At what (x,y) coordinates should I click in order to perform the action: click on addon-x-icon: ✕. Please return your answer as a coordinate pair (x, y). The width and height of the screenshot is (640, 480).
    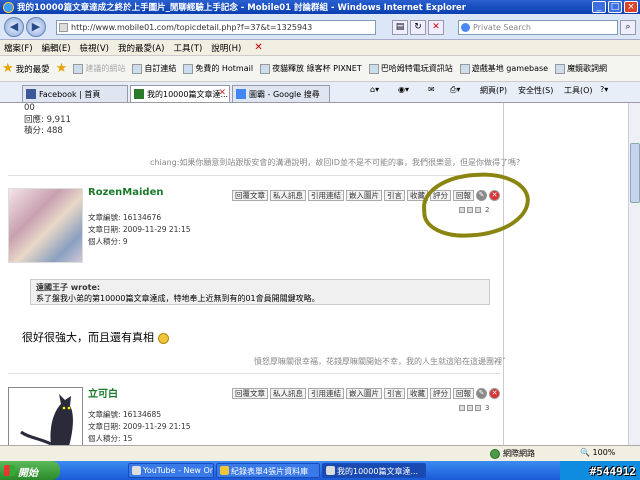
    Looking at the image, I should click on (260, 48).